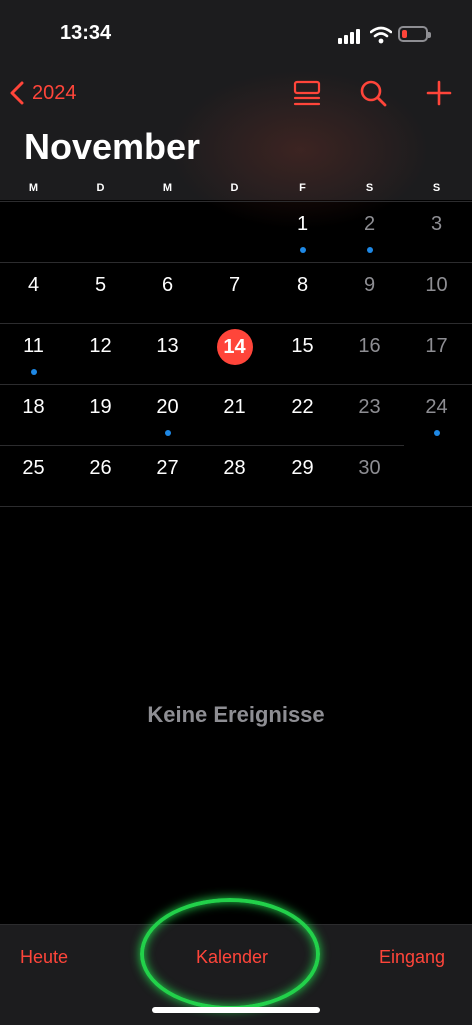  What do you see at coordinates (302, 285) in the screenshot?
I see `day-cell: 8` at bounding box center [302, 285].